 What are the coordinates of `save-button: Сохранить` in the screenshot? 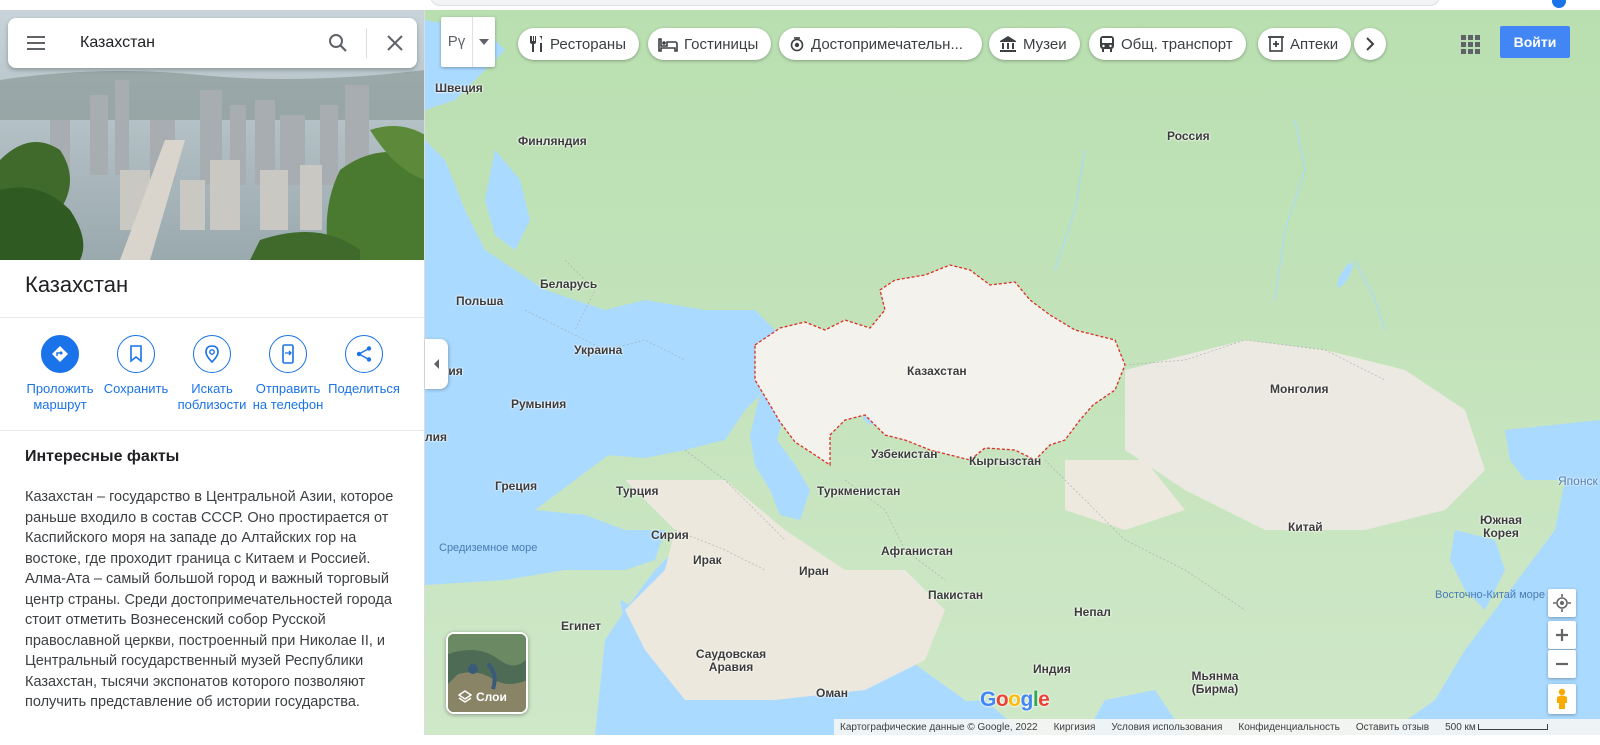 It's located at (136, 366).